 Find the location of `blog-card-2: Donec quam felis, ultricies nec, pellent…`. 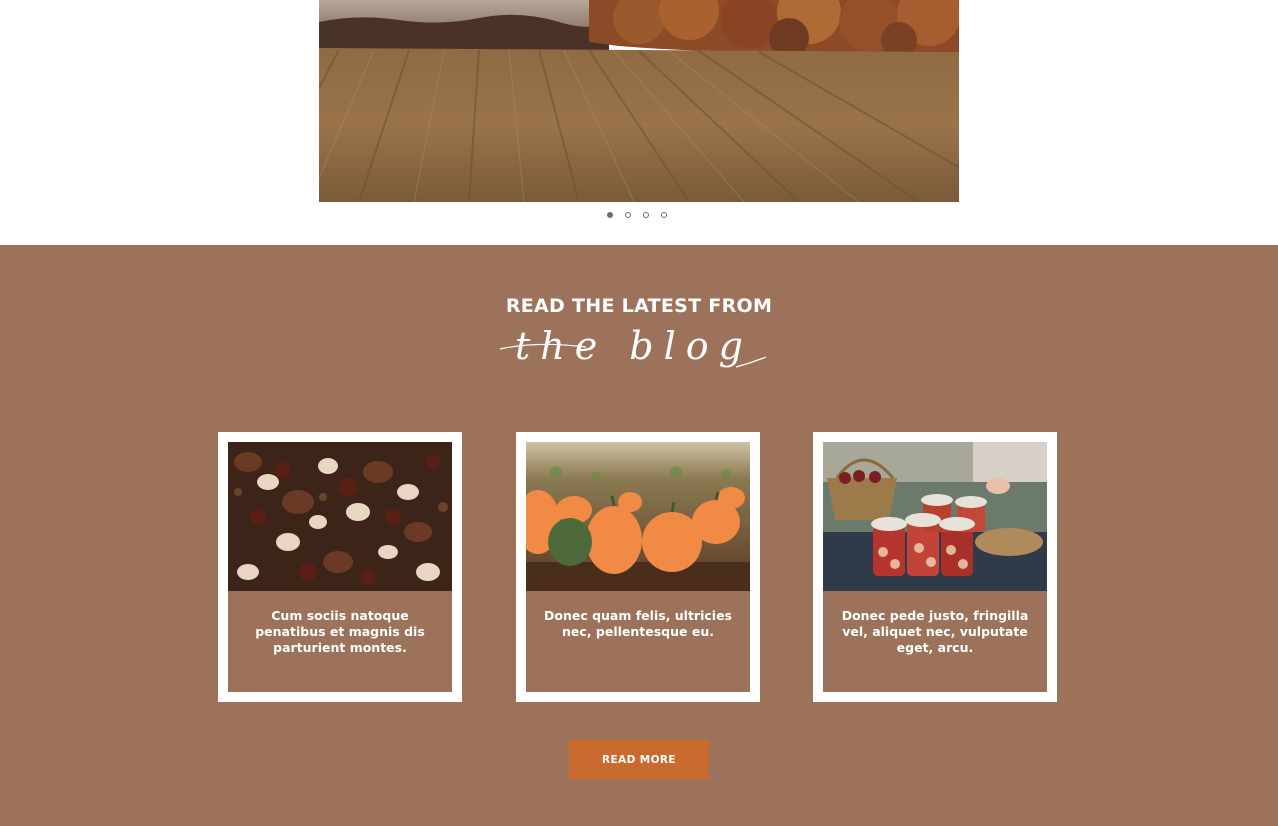

blog-card-2: Donec quam felis, ultricies nec, pellent… is located at coordinates (638, 567).